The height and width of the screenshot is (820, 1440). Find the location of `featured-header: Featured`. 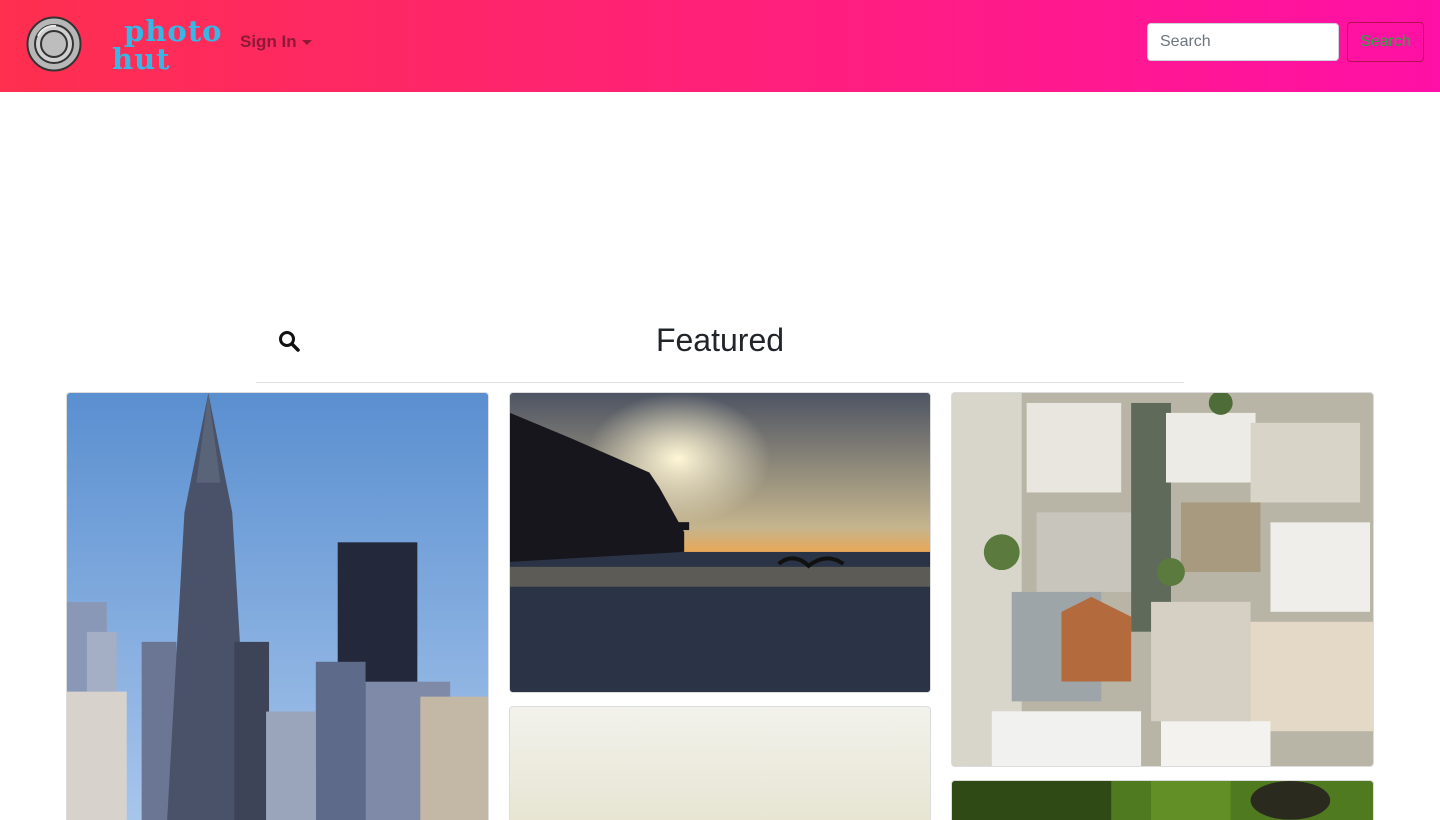

featured-header: Featured is located at coordinates (720, 346).